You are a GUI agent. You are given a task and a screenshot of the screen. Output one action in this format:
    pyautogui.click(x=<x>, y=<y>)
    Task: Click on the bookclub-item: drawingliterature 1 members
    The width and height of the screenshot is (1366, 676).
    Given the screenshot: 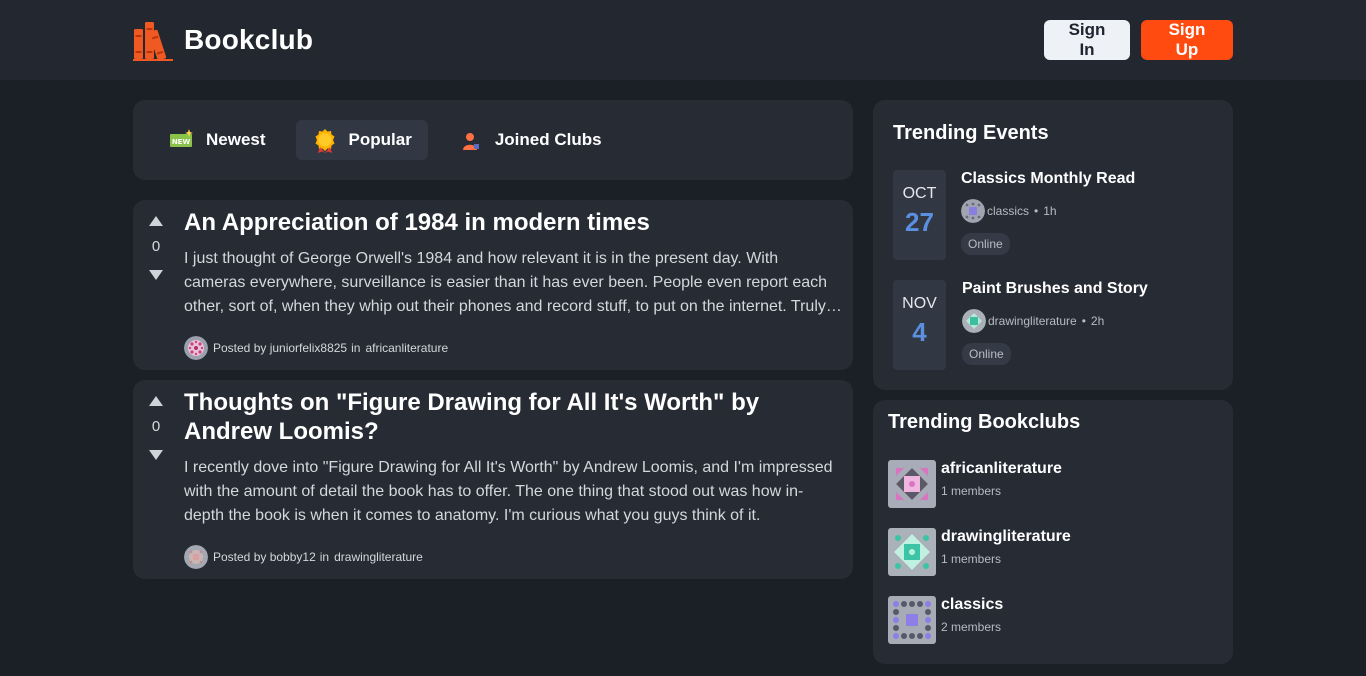 What is the action you would take?
    pyautogui.click(x=1053, y=552)
    